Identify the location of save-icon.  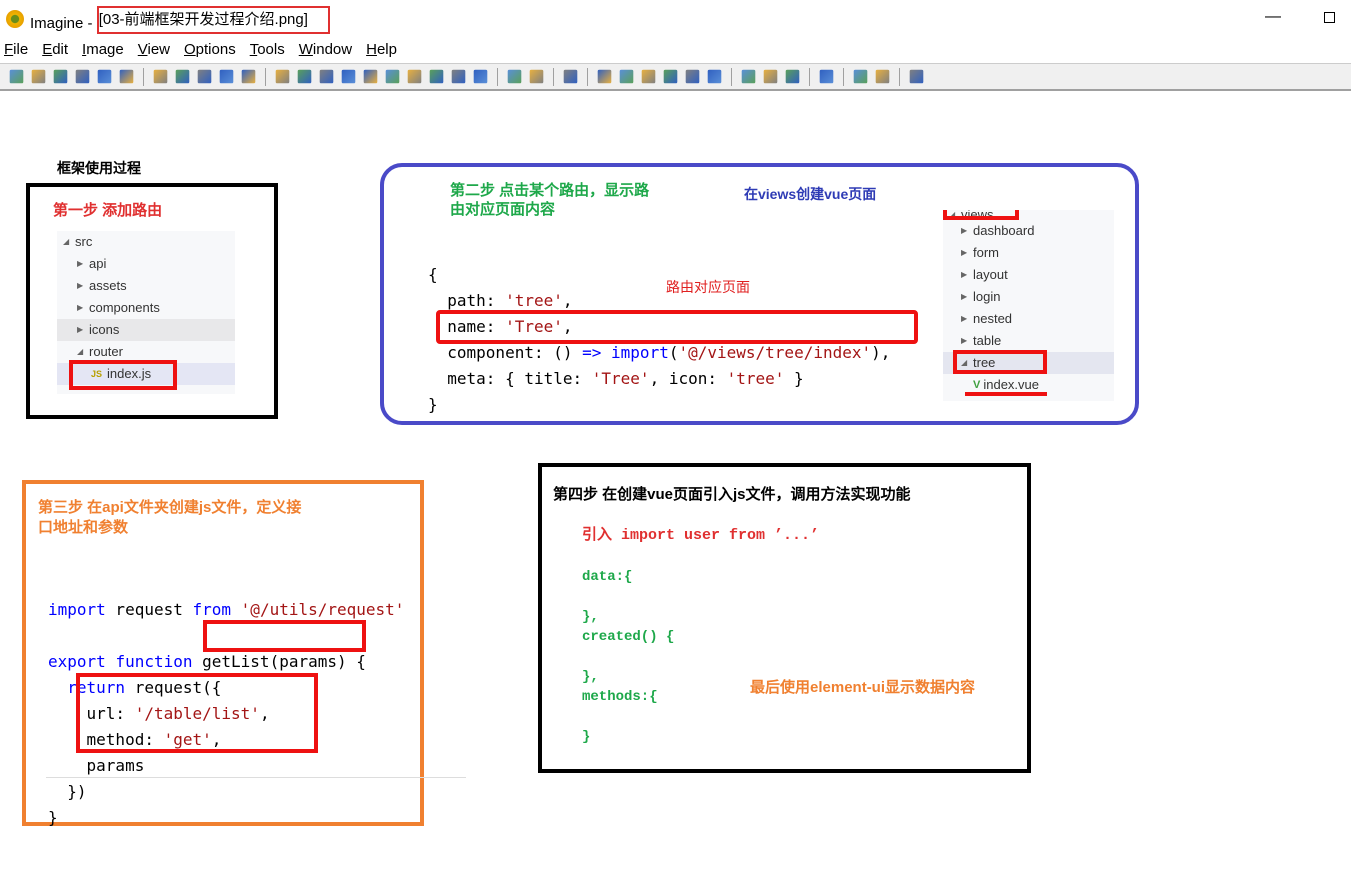
(60, 76).